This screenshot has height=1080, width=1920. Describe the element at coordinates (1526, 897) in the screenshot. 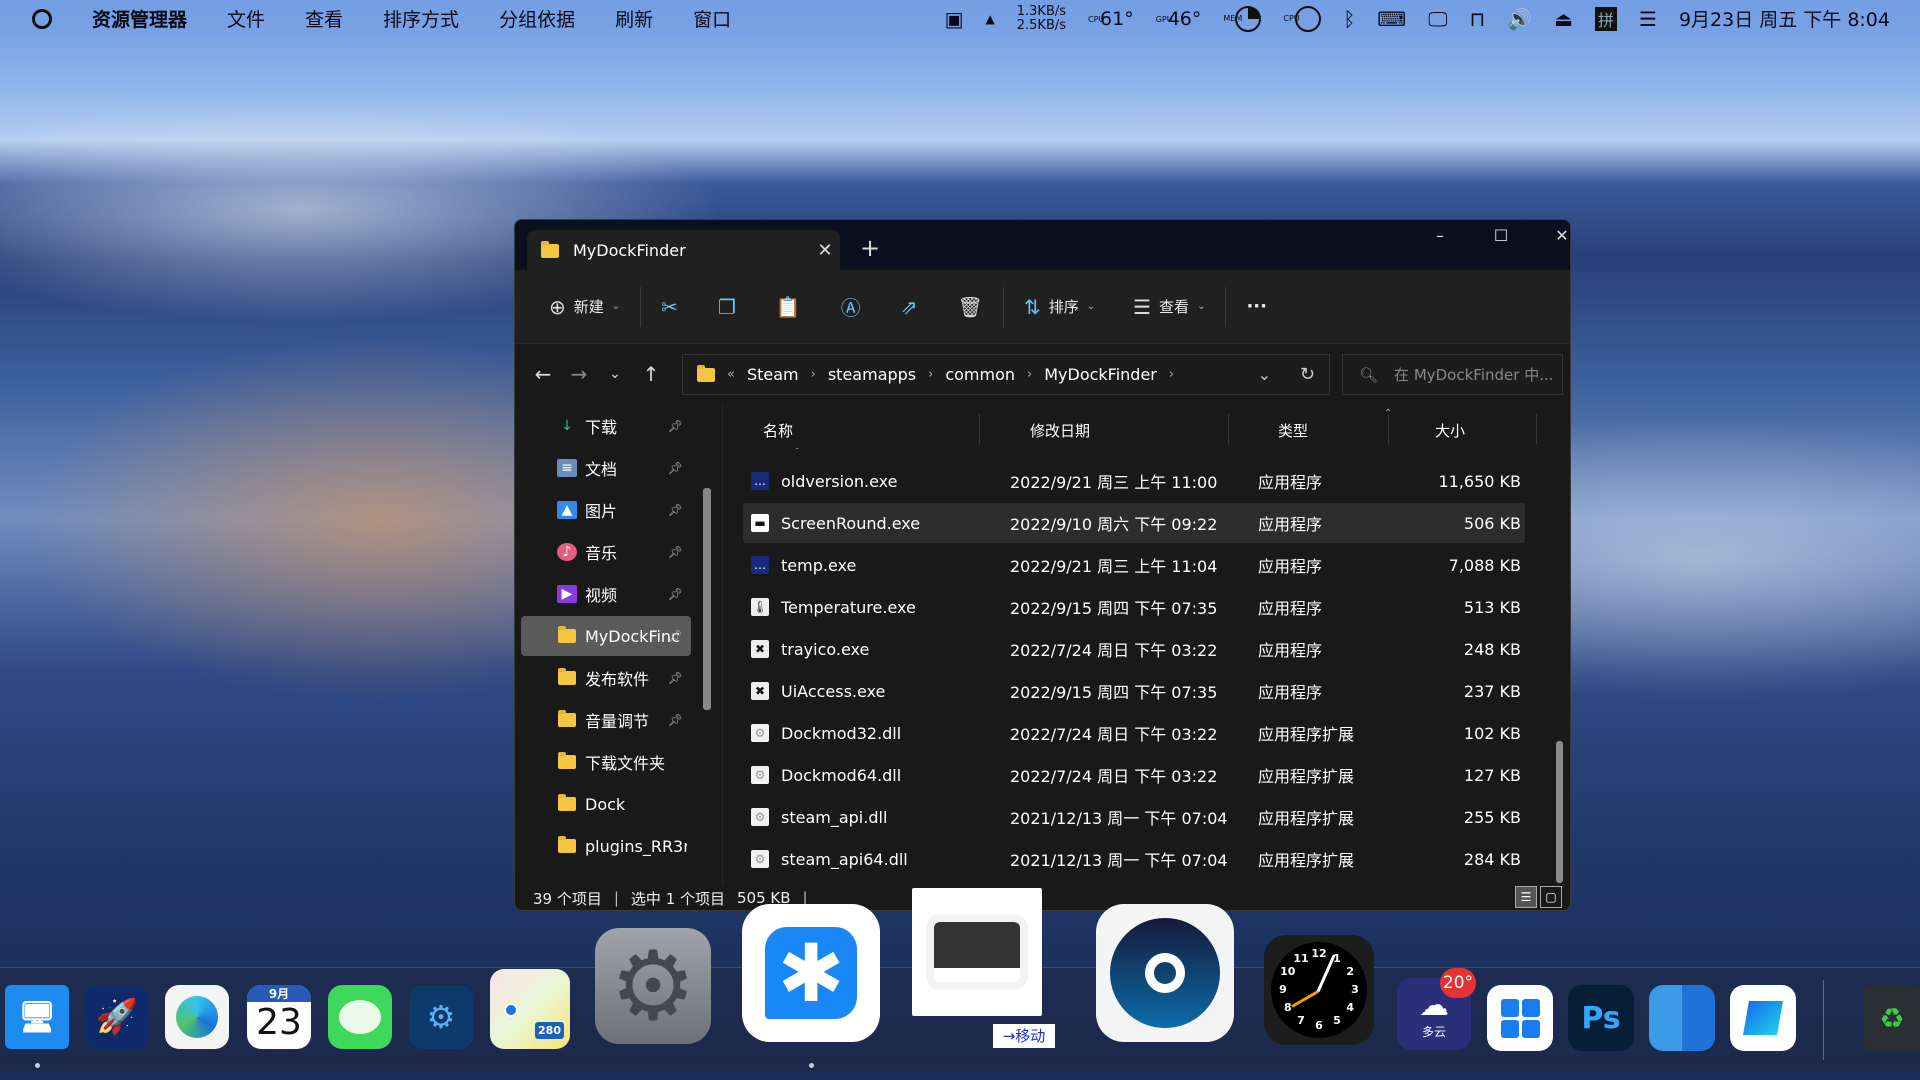

I see `details-view-button: ☰` at that location.